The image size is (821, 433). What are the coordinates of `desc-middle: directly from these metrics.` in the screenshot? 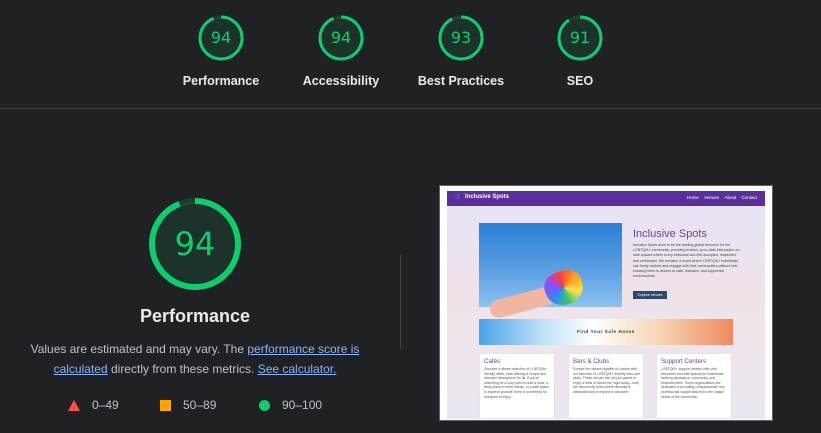 It's located at (182, 369).